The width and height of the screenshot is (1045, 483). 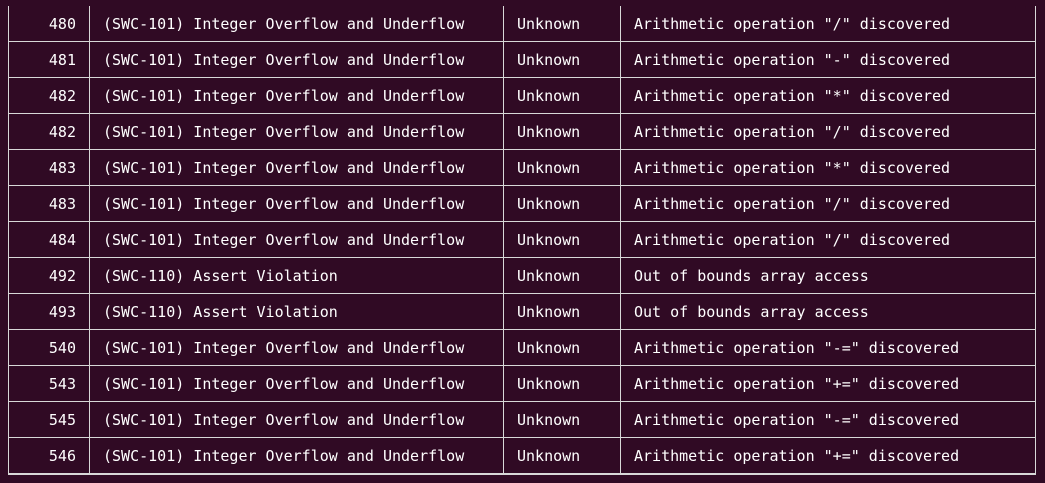 I want to click on line-number-cell: 492, so click(x=49, y=275).